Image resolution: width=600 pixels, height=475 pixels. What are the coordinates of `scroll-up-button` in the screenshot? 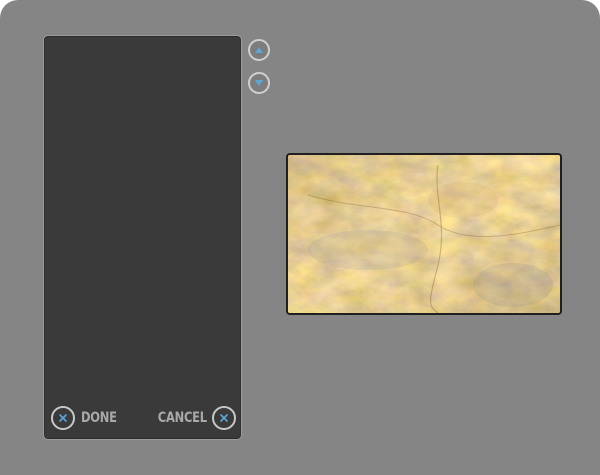 It's located at (259, 50).